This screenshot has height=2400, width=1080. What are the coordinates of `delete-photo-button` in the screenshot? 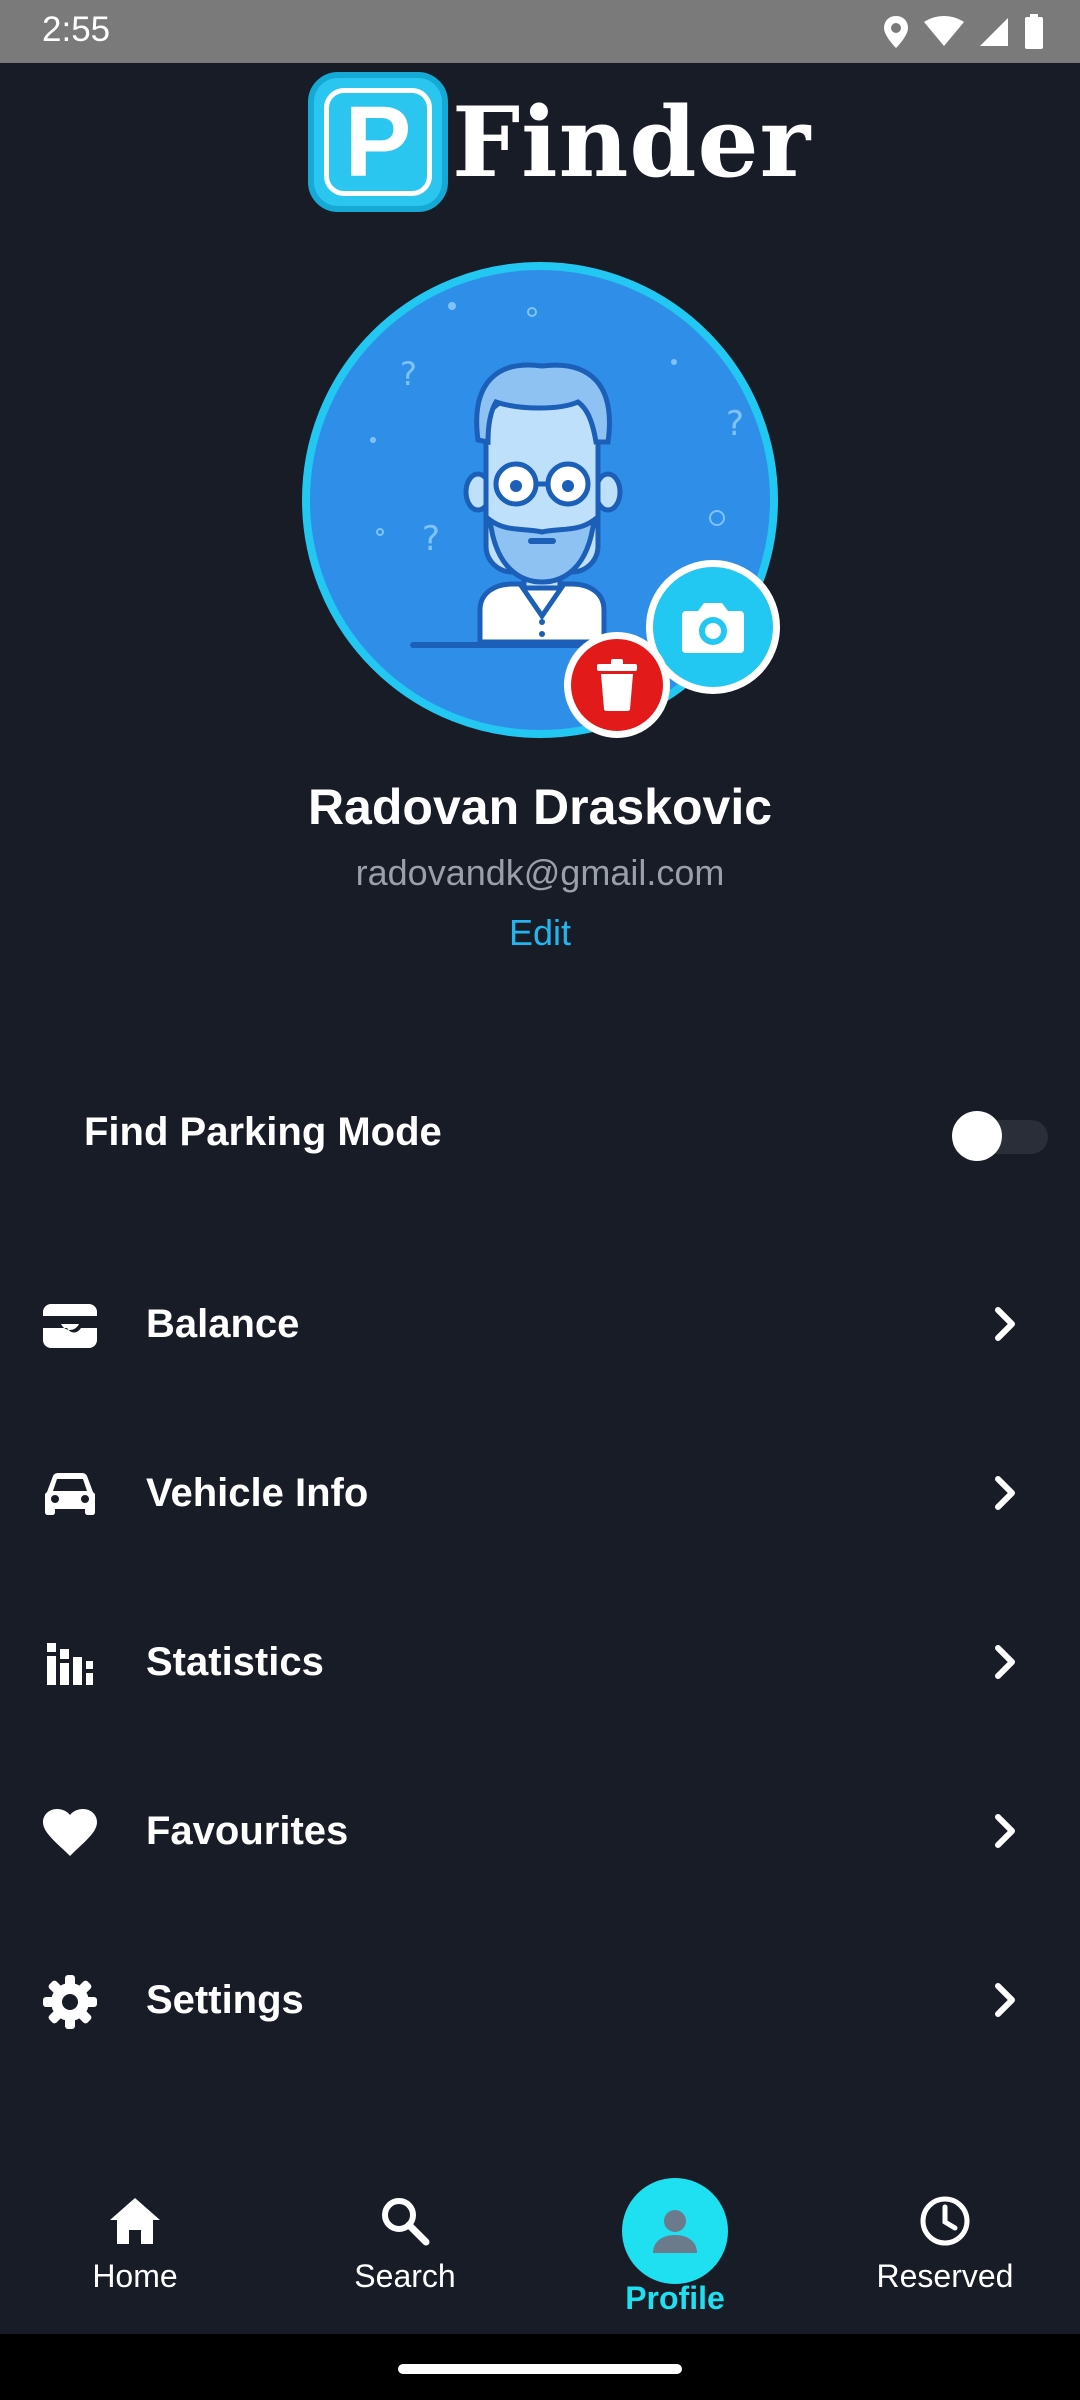 It's located at (617, 685).